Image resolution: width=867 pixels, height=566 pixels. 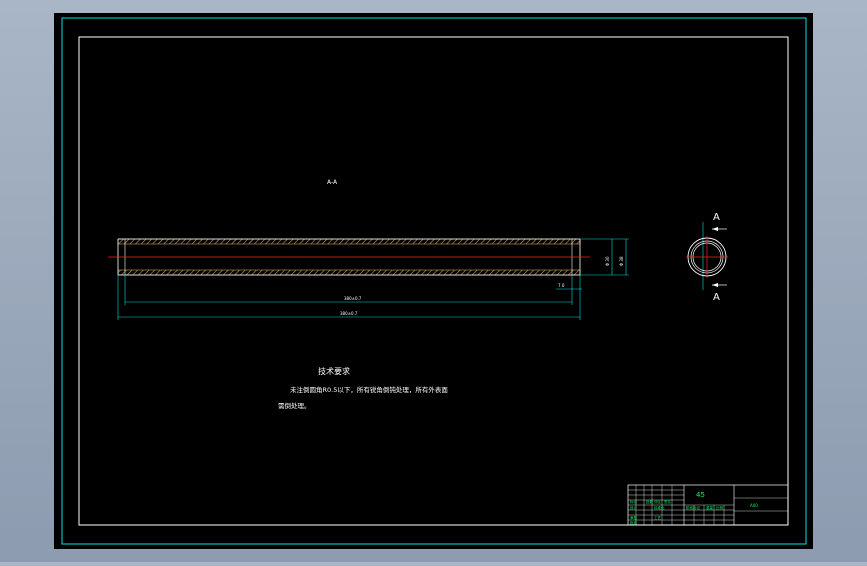 What do you see at coordinates (332, 182) in the screenshot?
I see `section-label: A-A` at bounding box center [332, 182].